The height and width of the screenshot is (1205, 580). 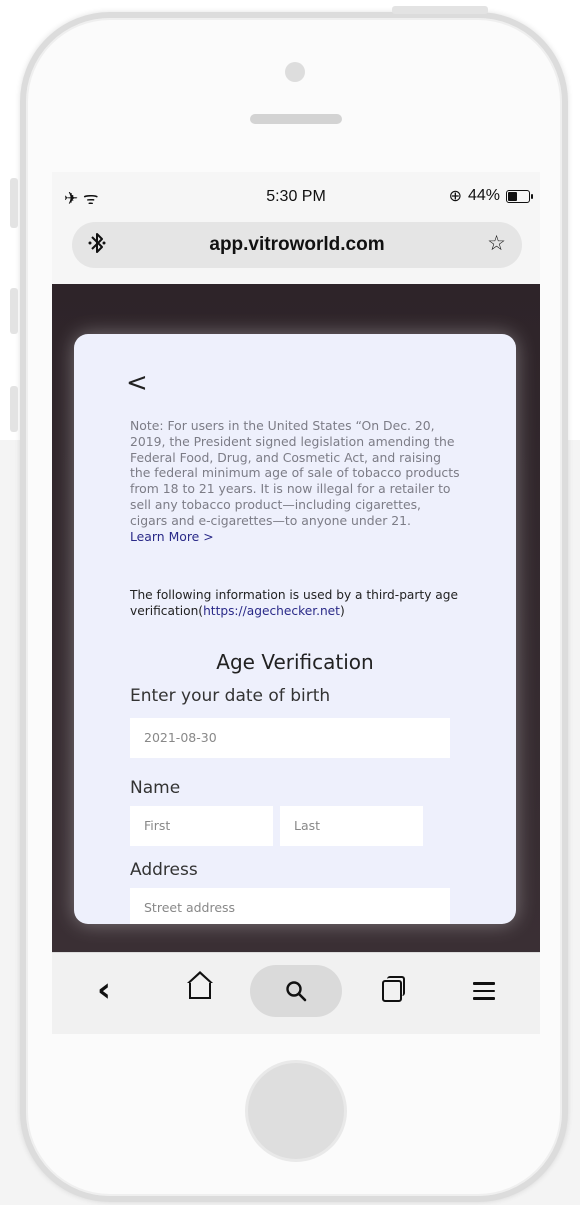 What do you see at coordinates (137, 383) in the screenshot?
I see `back-button: <` at bounding box center [137, 383].